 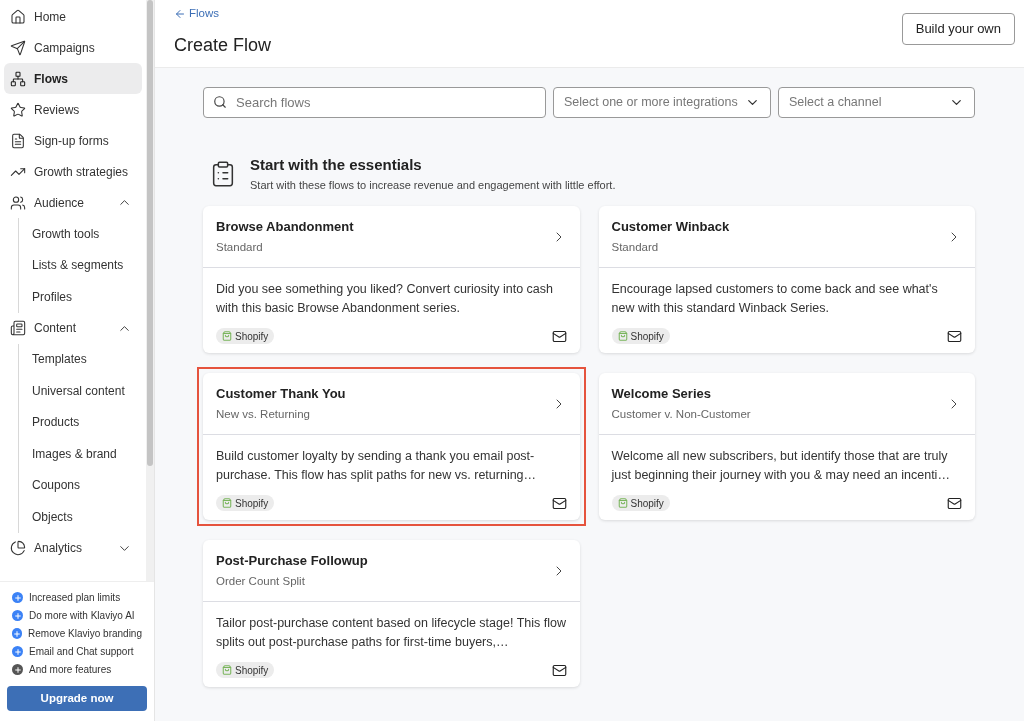 What do you see at coordinates (87, 297) in the screenshot?
I see `sidebar-subitem: Profiles` at bounding box center [87, 297].